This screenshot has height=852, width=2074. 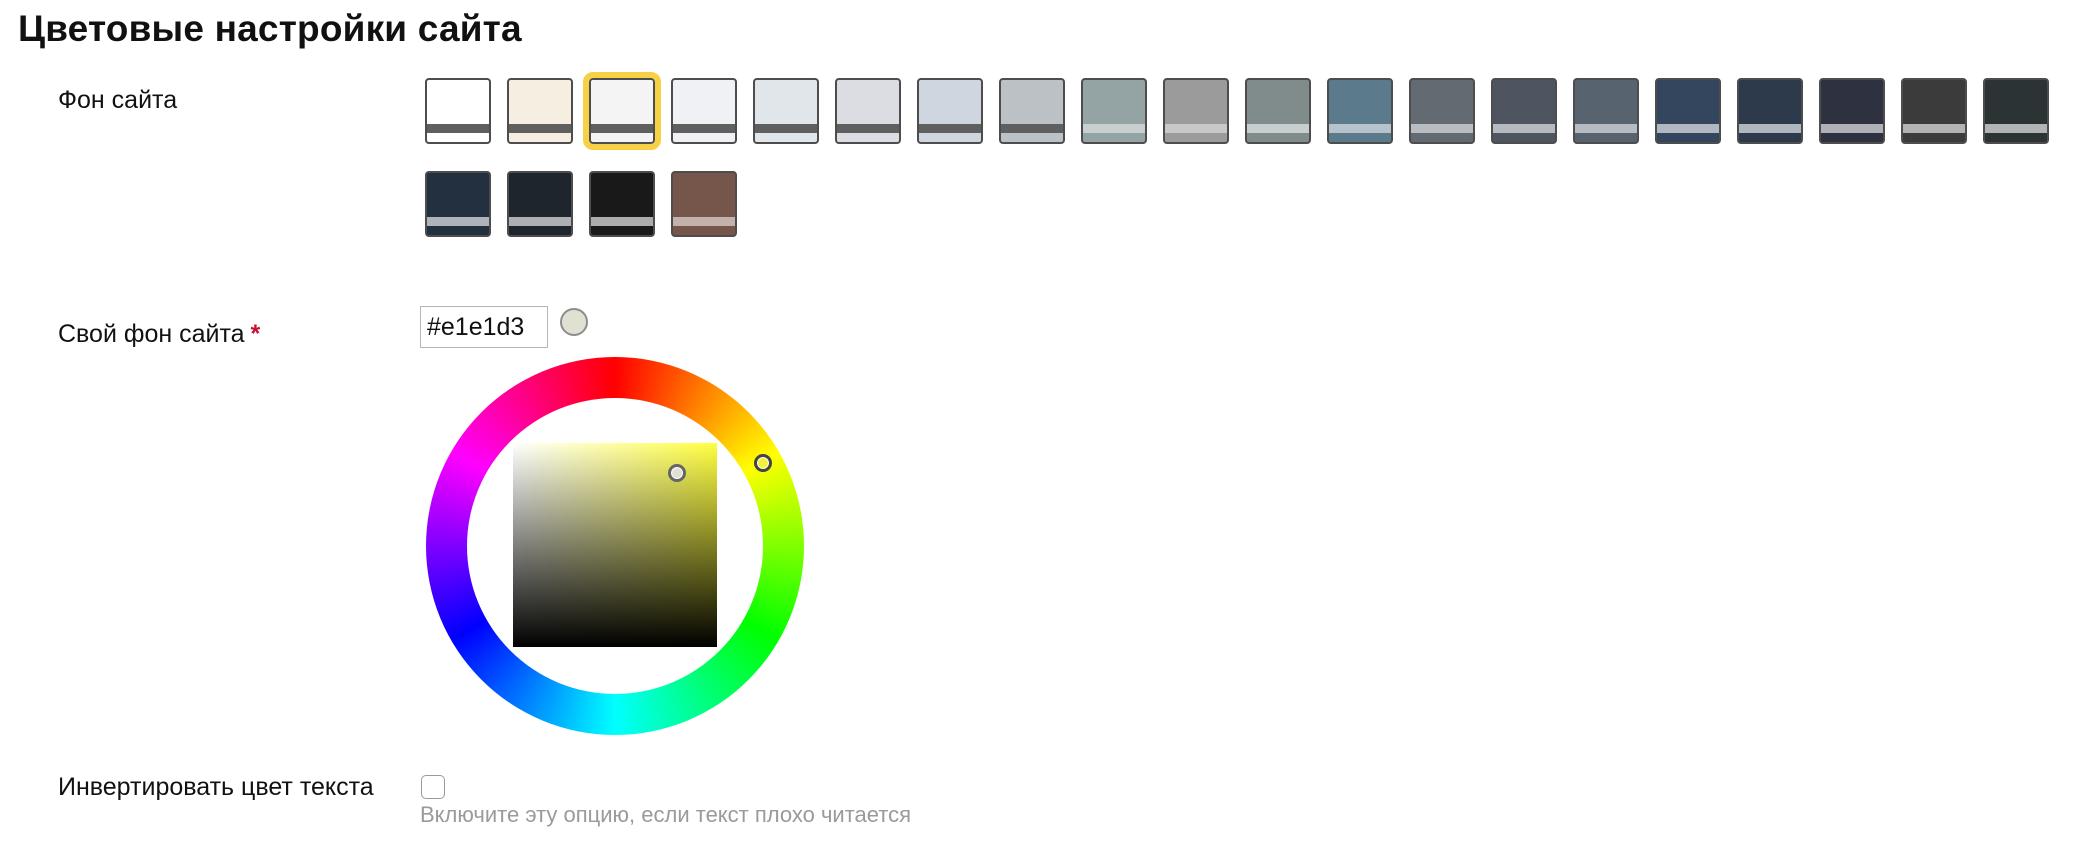 What do you see at coordinates (484, 327) in the screenshot?
I see `color-hex-input` at bounding box center [484, 327].